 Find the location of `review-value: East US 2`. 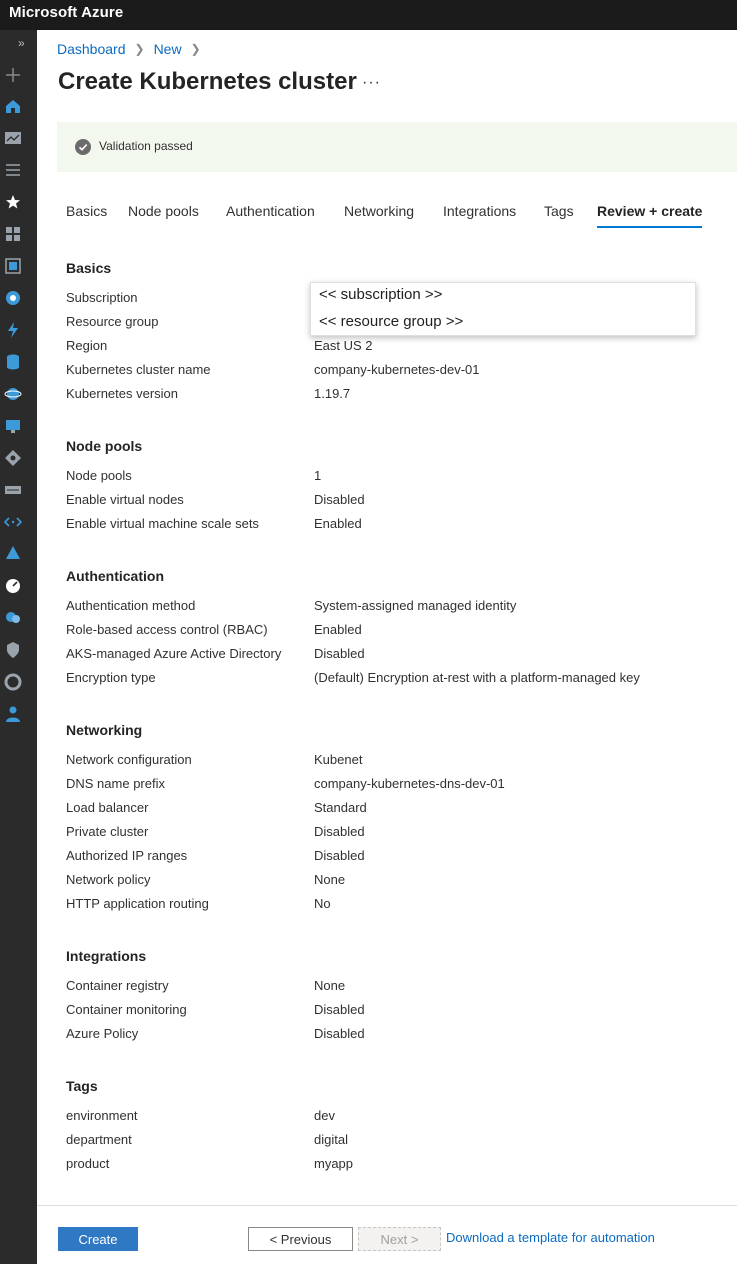

review-value: East US 2 is located at coordinates (343, 345).